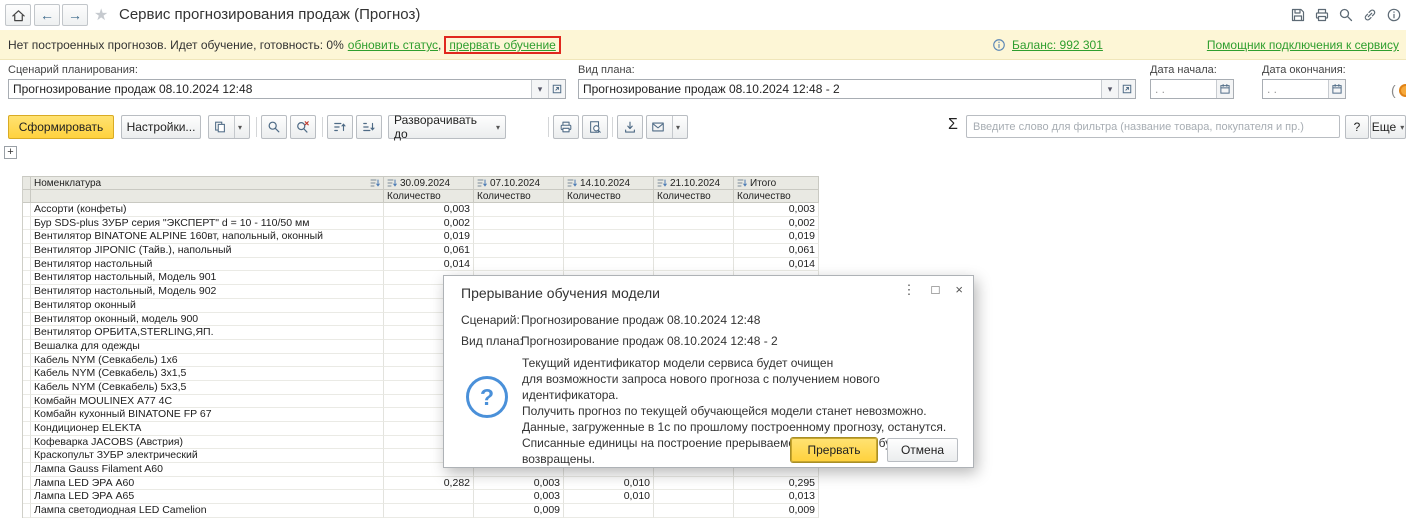 The width and height of the screenshot is (1406, 518). I want to click on copy-settings-button: ▾, so click(229, 127).